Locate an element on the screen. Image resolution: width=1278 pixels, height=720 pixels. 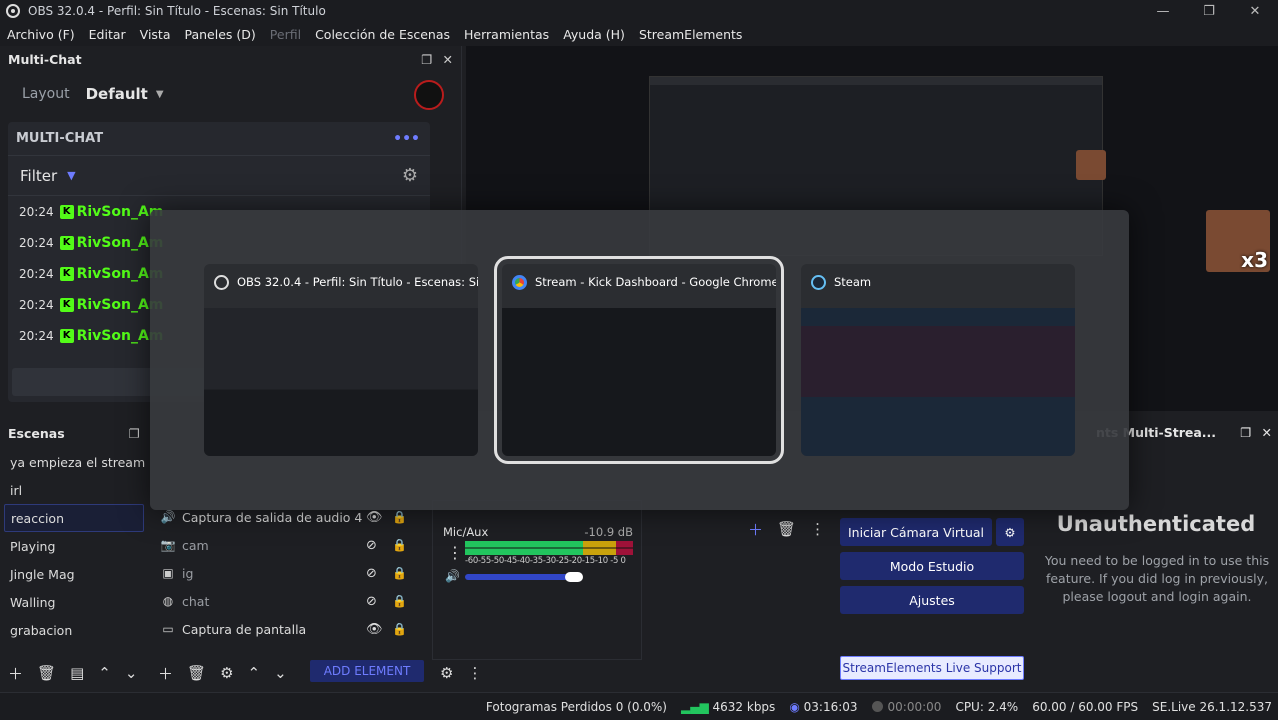
filter-label: Filter is located at coordinates (38, 176).